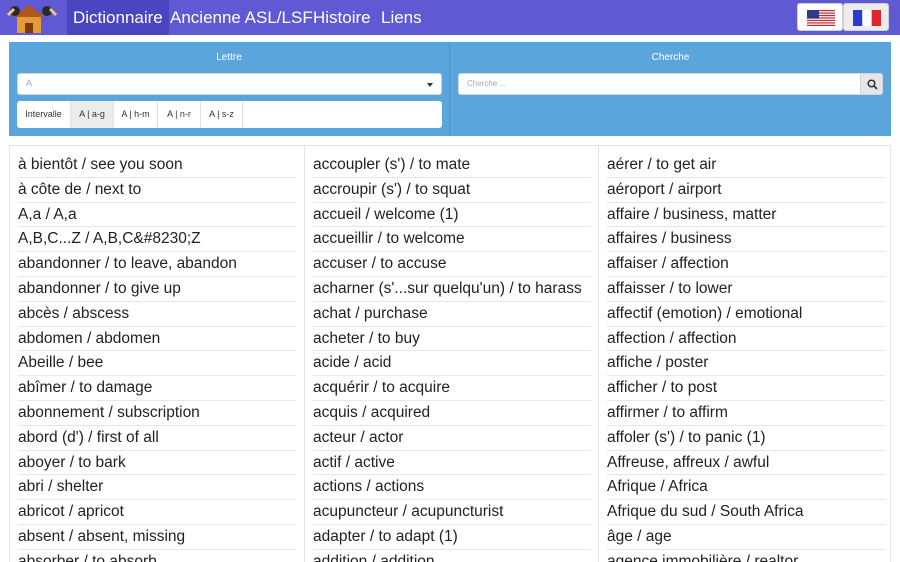 The image size is (900, 562). What do you see at coordinates (746, 190) in the screenshot?
I see `dictionary-entry-link: aéroport / airport` at bounding box center [746, 190].